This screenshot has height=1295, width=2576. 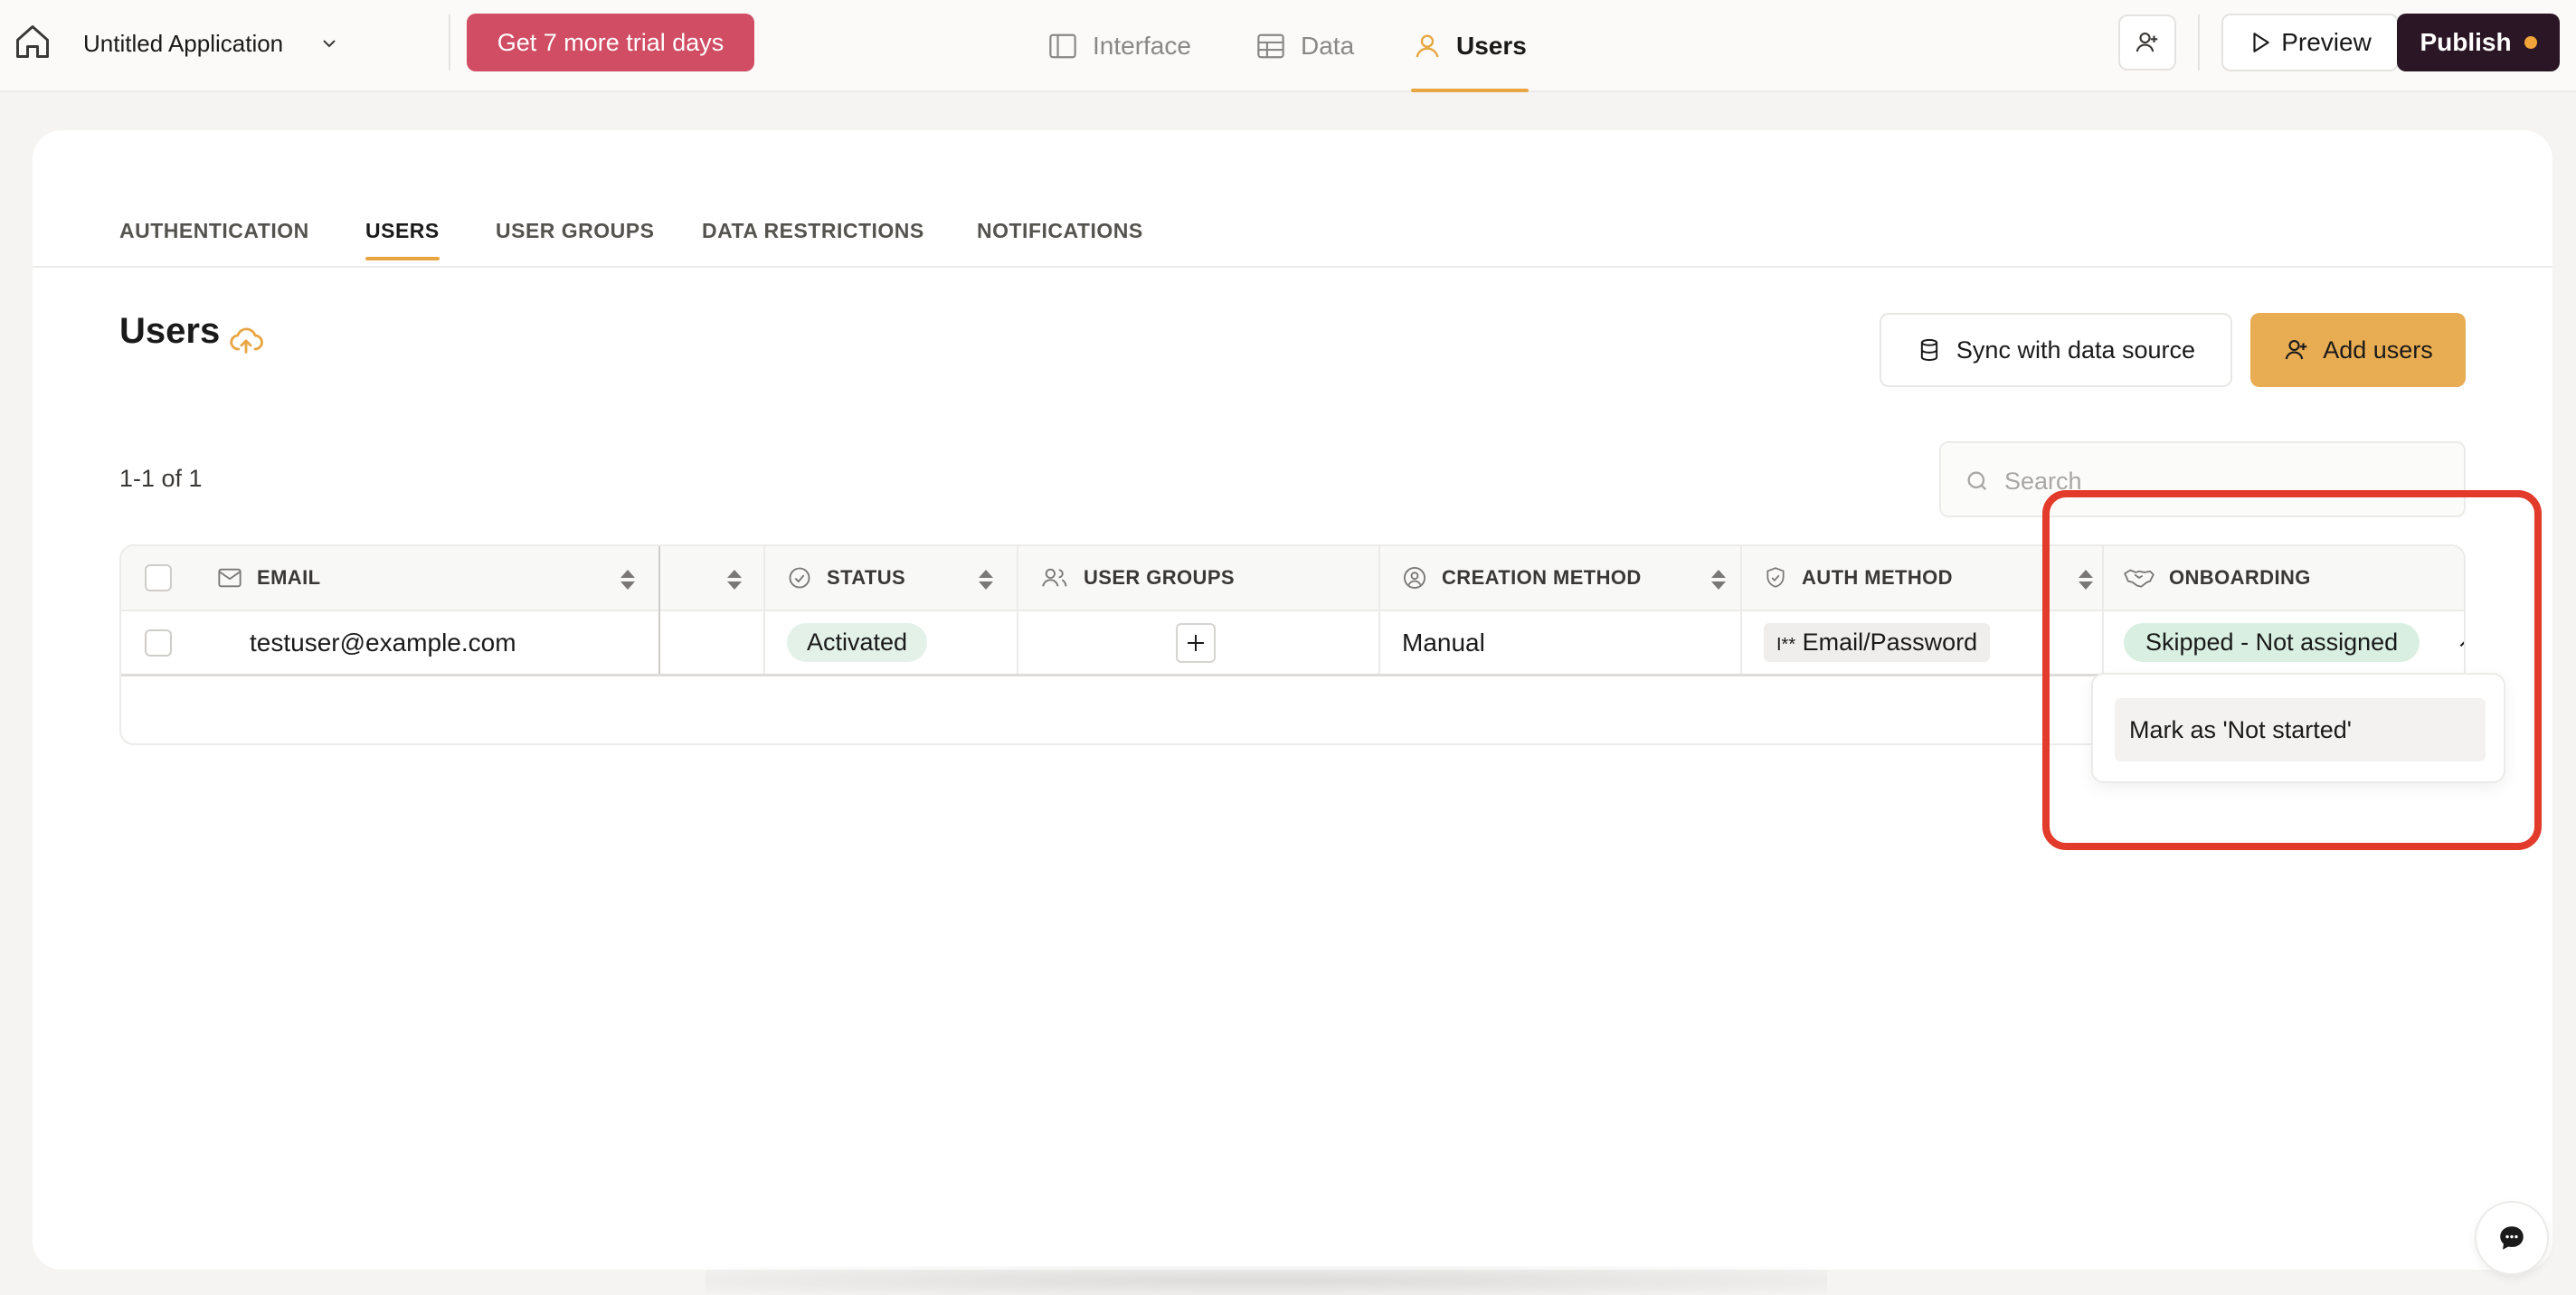 I want to click on table-icon, so click(x=1270, y=46).